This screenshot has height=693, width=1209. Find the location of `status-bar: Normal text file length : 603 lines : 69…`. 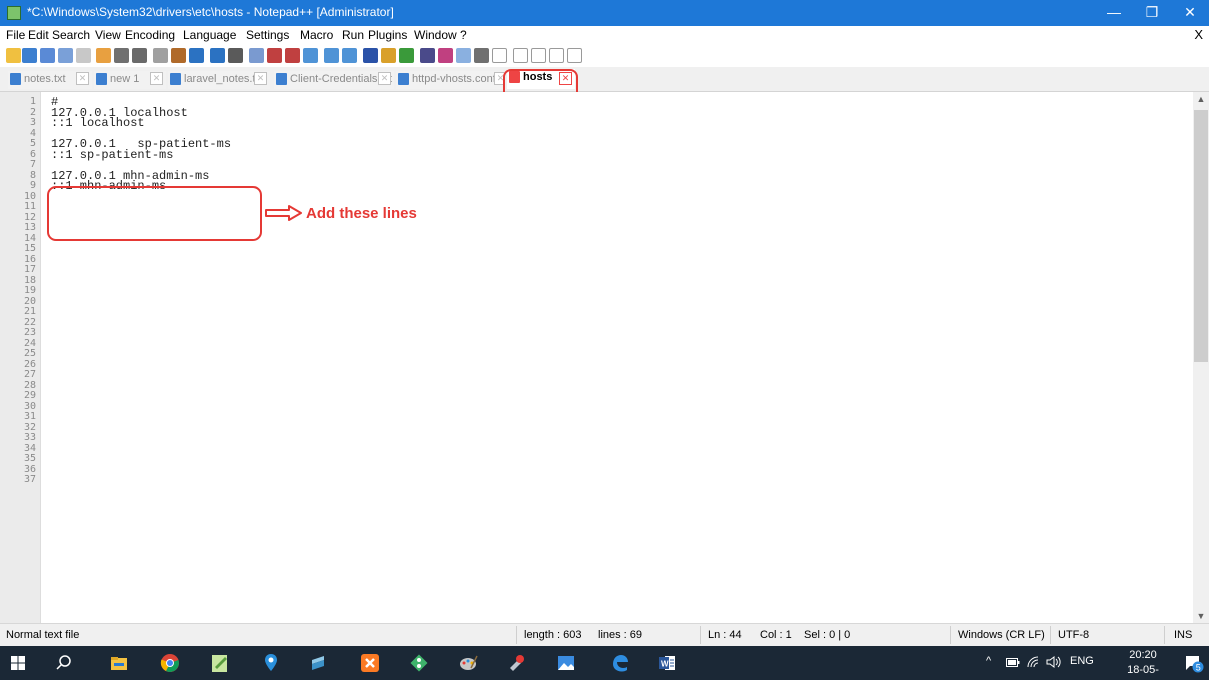

status-bar: Normal text file length : 603 lines : 69… is located at coordinates (604, 635).